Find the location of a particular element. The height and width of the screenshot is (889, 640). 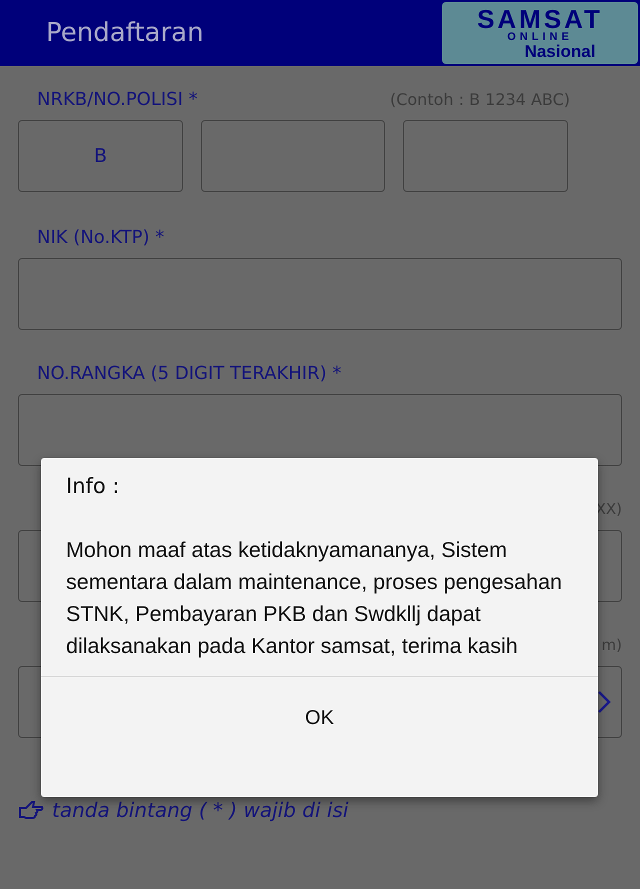

dialog-title: Info : is located at coordinates (92, 486).